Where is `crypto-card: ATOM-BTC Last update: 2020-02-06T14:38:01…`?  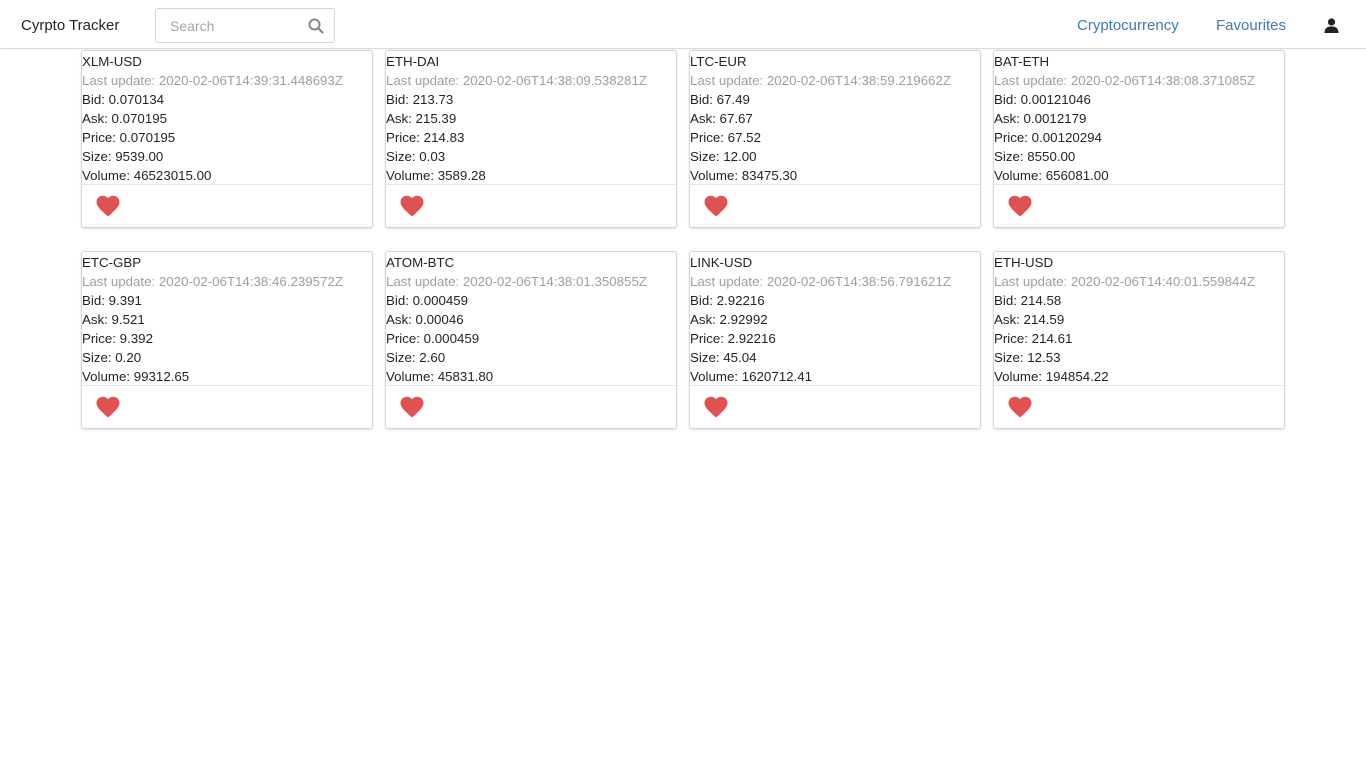
crypto-card: ATOM-BTC Last update: 2020-02-06T14:38:01… is located at coordinates (531, 340).